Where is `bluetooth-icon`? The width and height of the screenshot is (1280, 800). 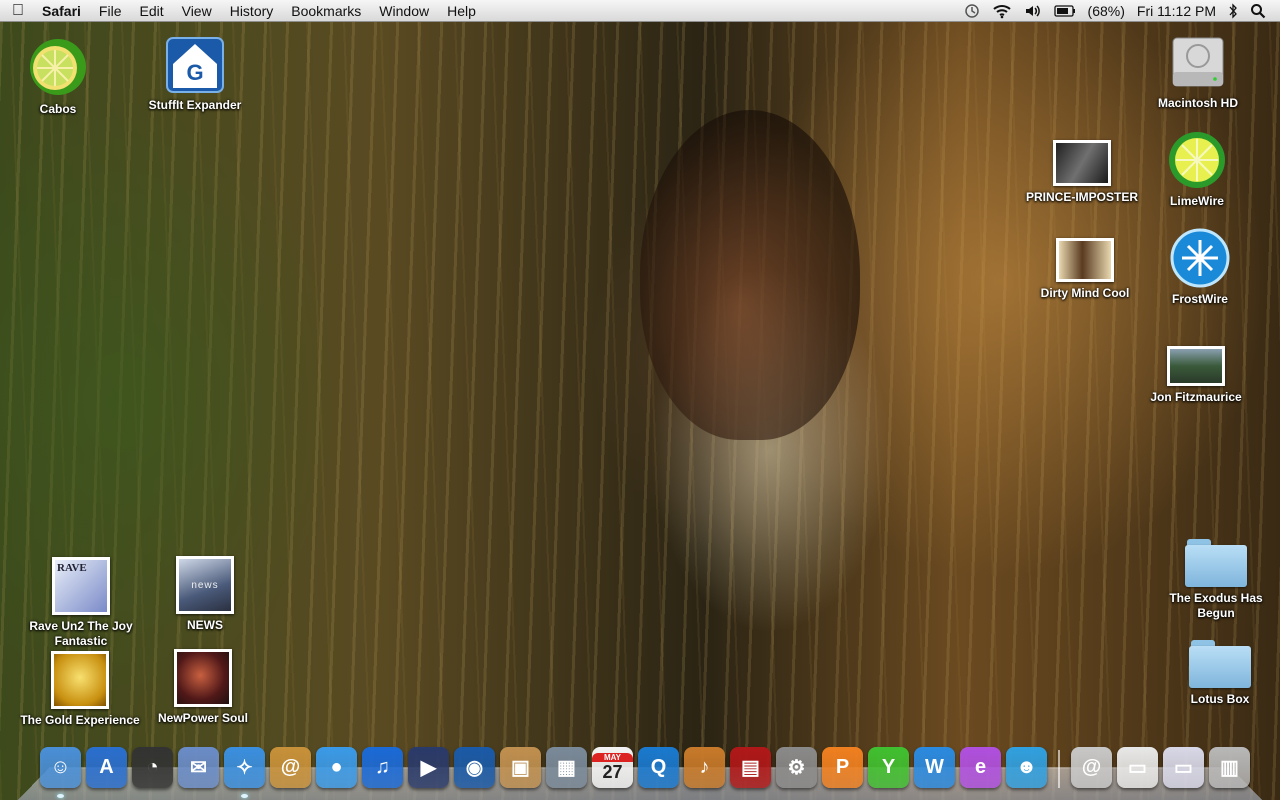 bluetooth-icon is located at coordinates (1233, 10).